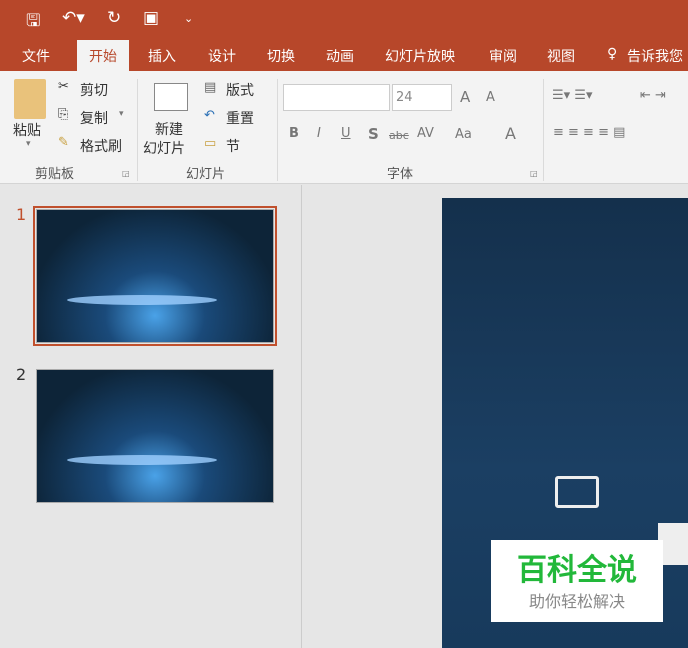 The image size is (688, 648). What do you see at coordinates (33, 22) in the screenshot?
I see `save-icon: 🖫` at bounding box center [33, 22].